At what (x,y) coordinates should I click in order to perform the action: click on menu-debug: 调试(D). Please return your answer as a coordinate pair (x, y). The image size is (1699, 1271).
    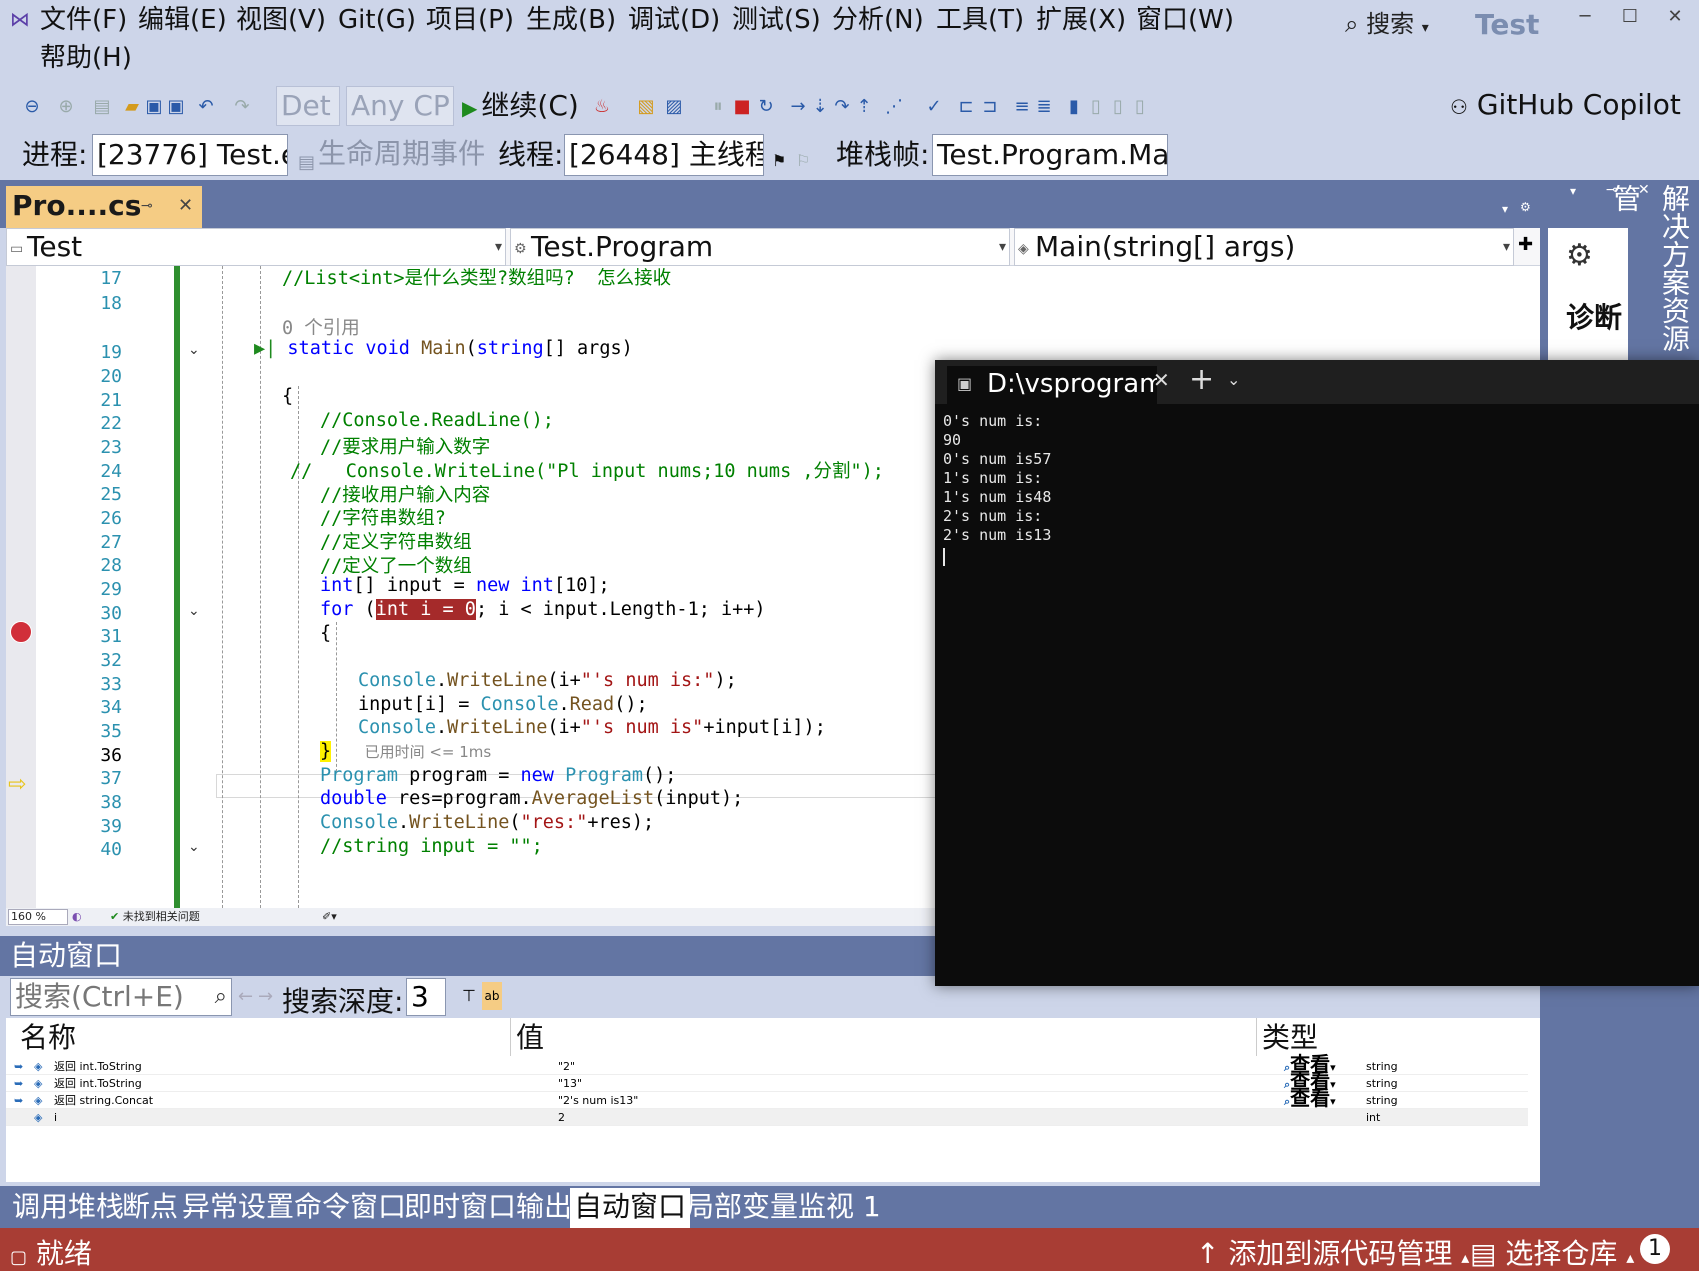
    Looking at the image, I should click on (674, 20).